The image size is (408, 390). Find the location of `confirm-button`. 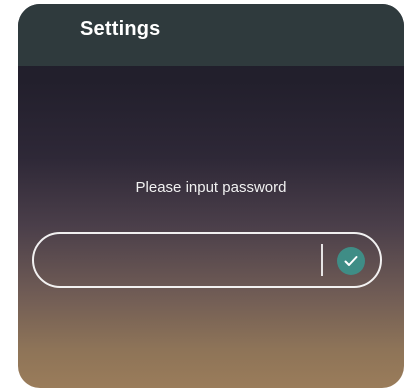

confirm-button is located at coordinates (351, 261).